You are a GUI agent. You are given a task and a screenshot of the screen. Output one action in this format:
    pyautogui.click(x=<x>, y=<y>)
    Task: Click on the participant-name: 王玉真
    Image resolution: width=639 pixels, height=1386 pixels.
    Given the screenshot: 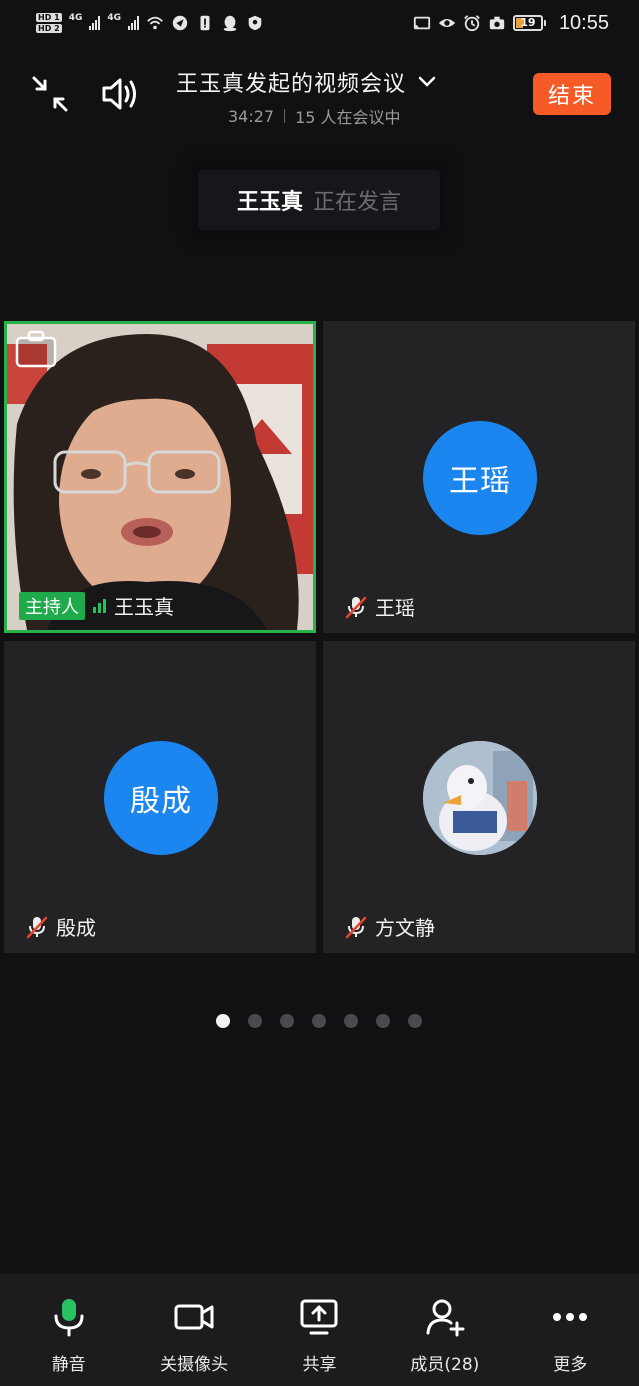 What is the action you would take?
    pyautogui.click(x=144, y=607)
    